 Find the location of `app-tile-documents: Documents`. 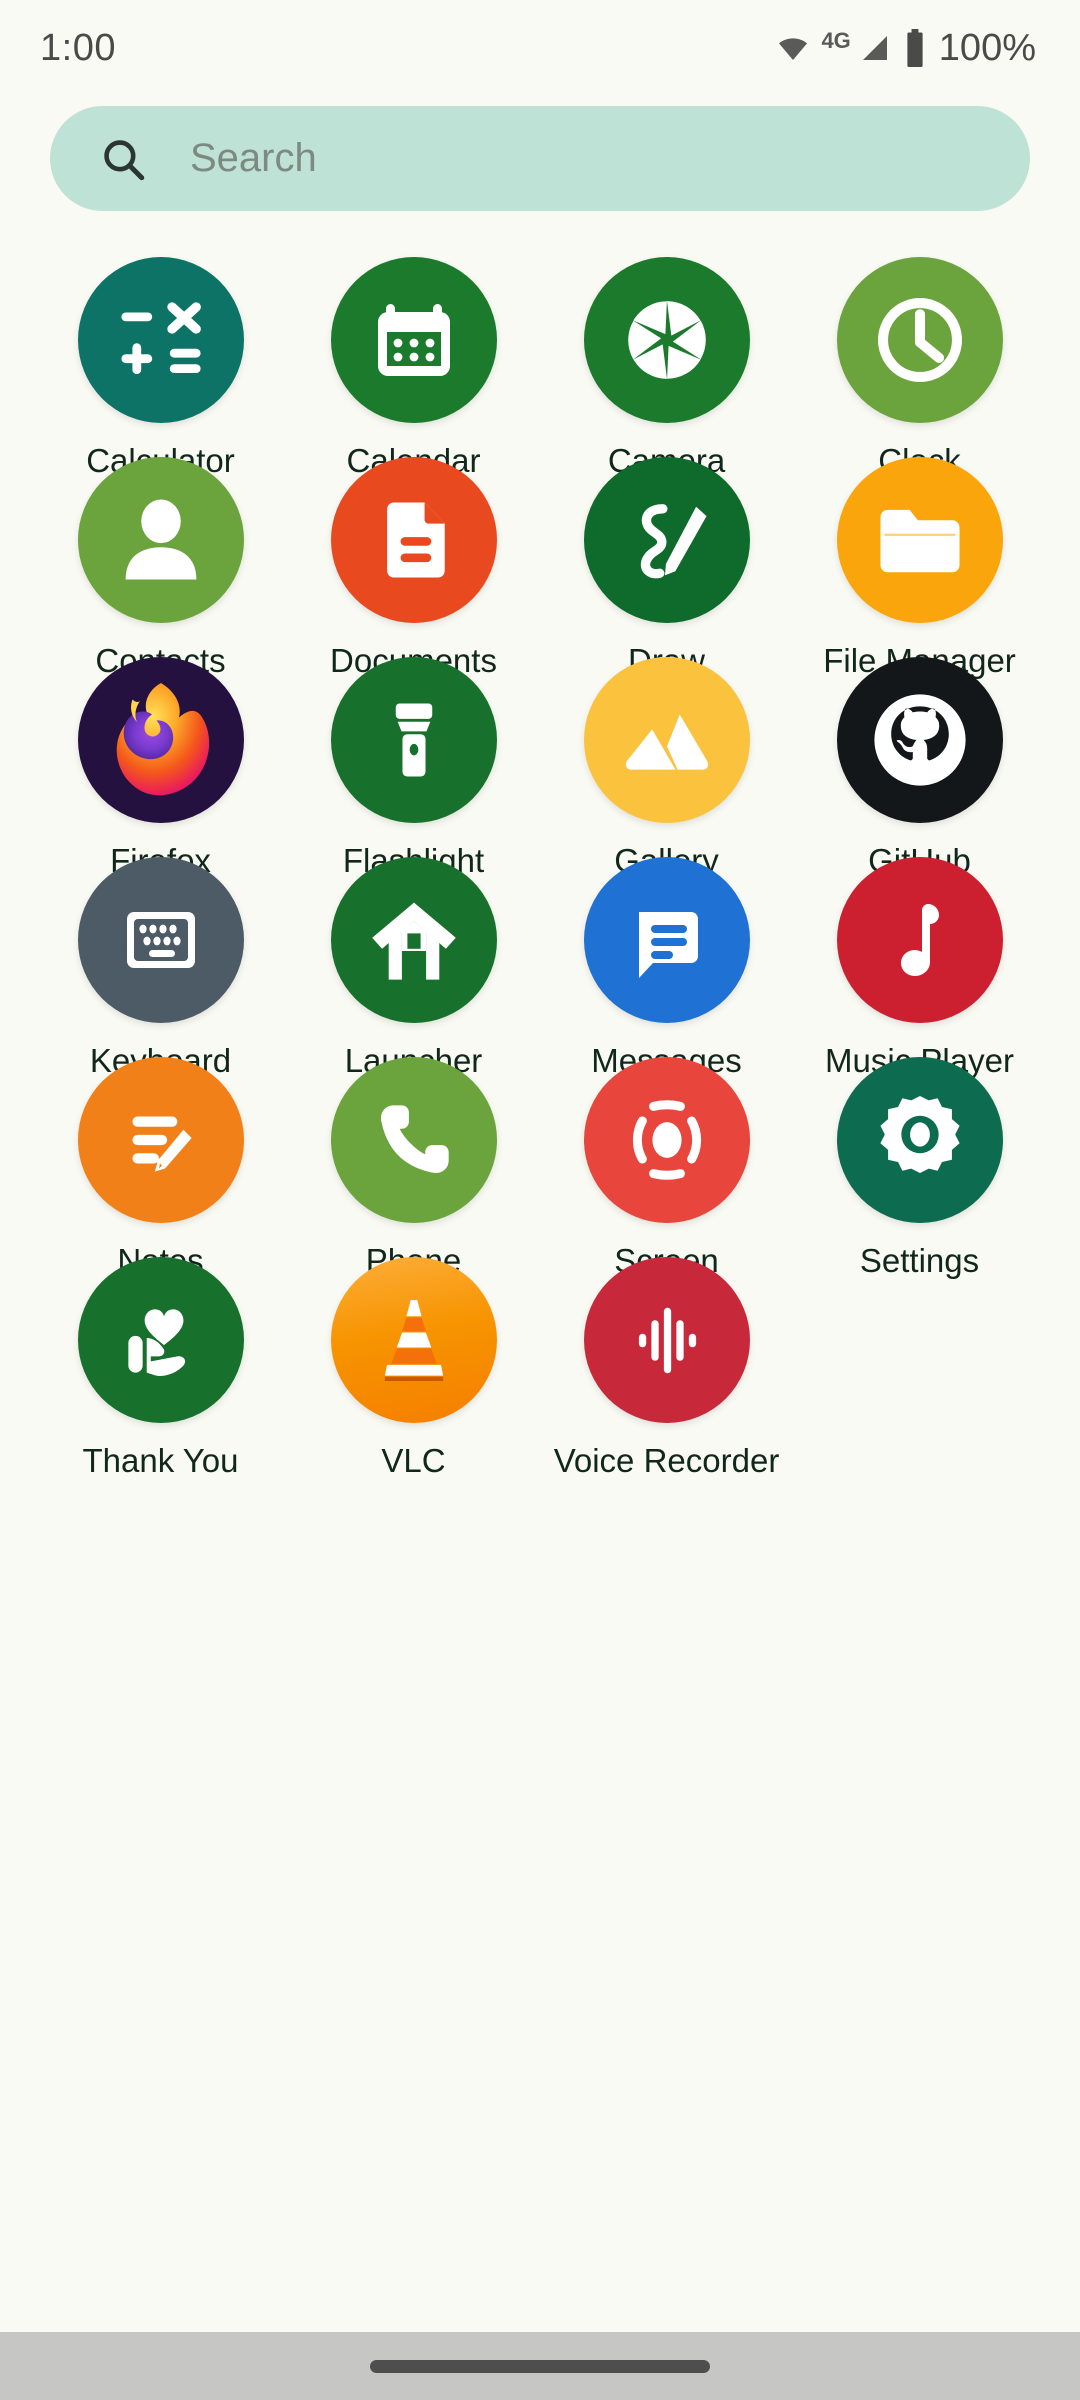

app-tile-documents: Documents is located at coordinates (413, 568).